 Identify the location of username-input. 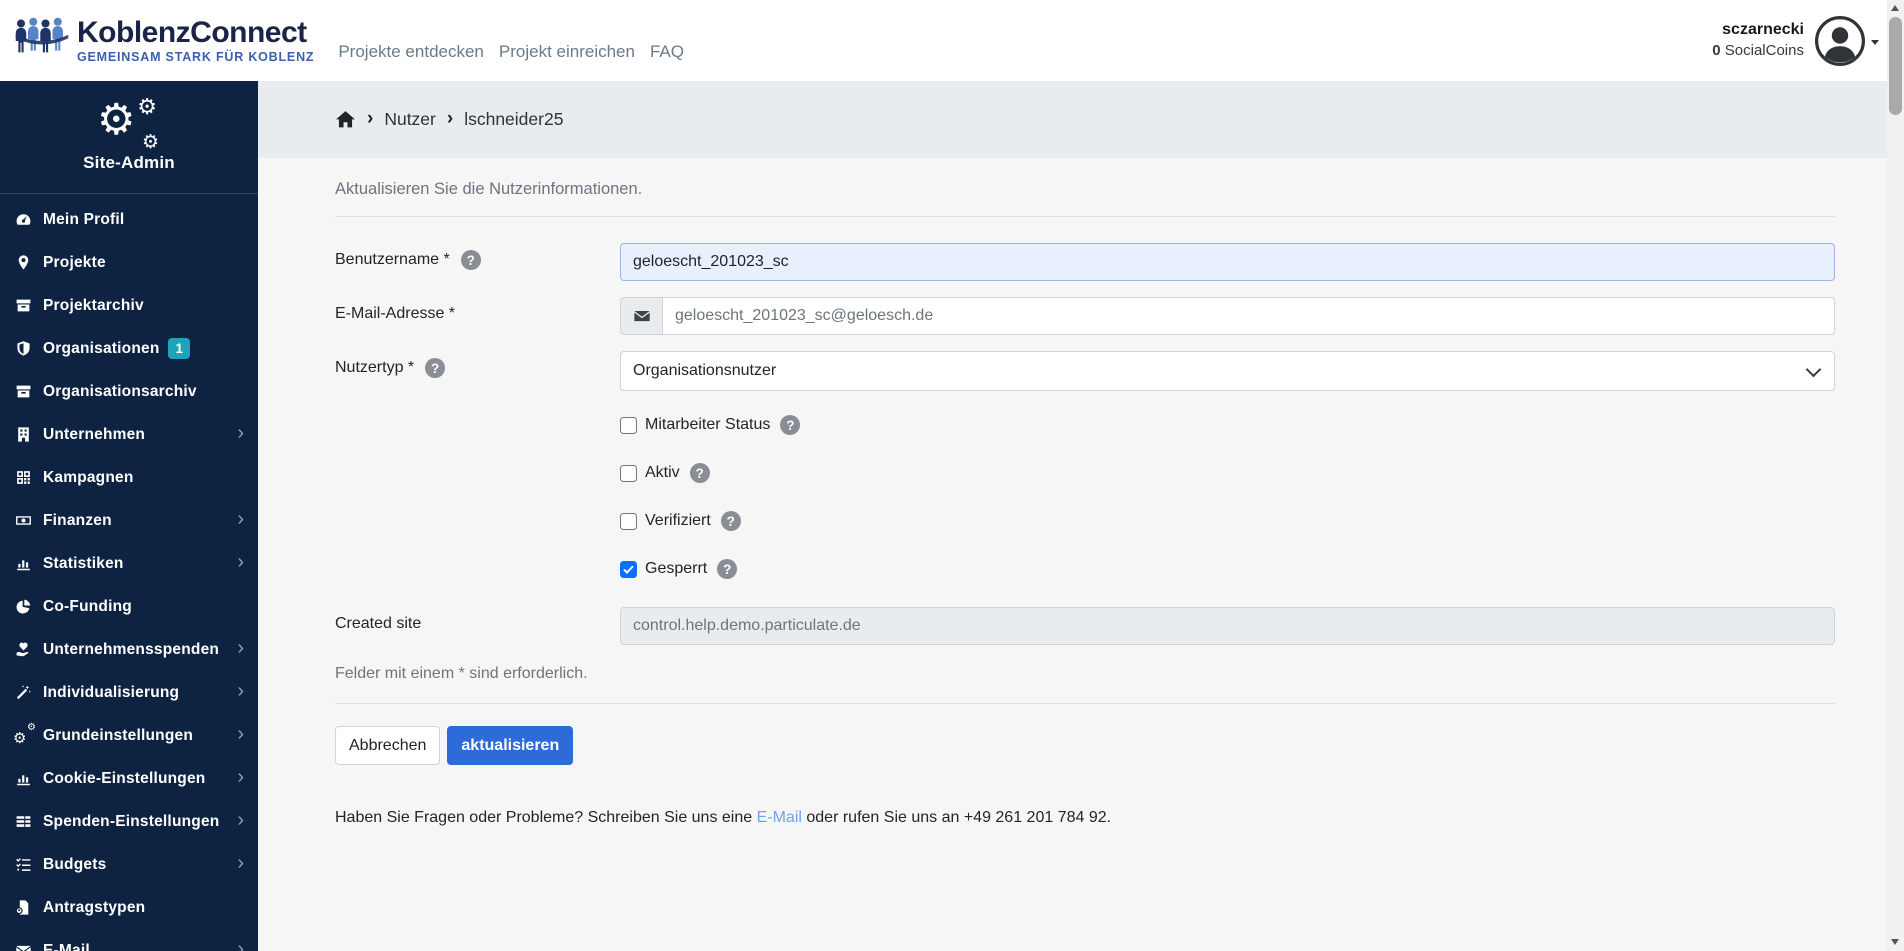
(1227, 262).